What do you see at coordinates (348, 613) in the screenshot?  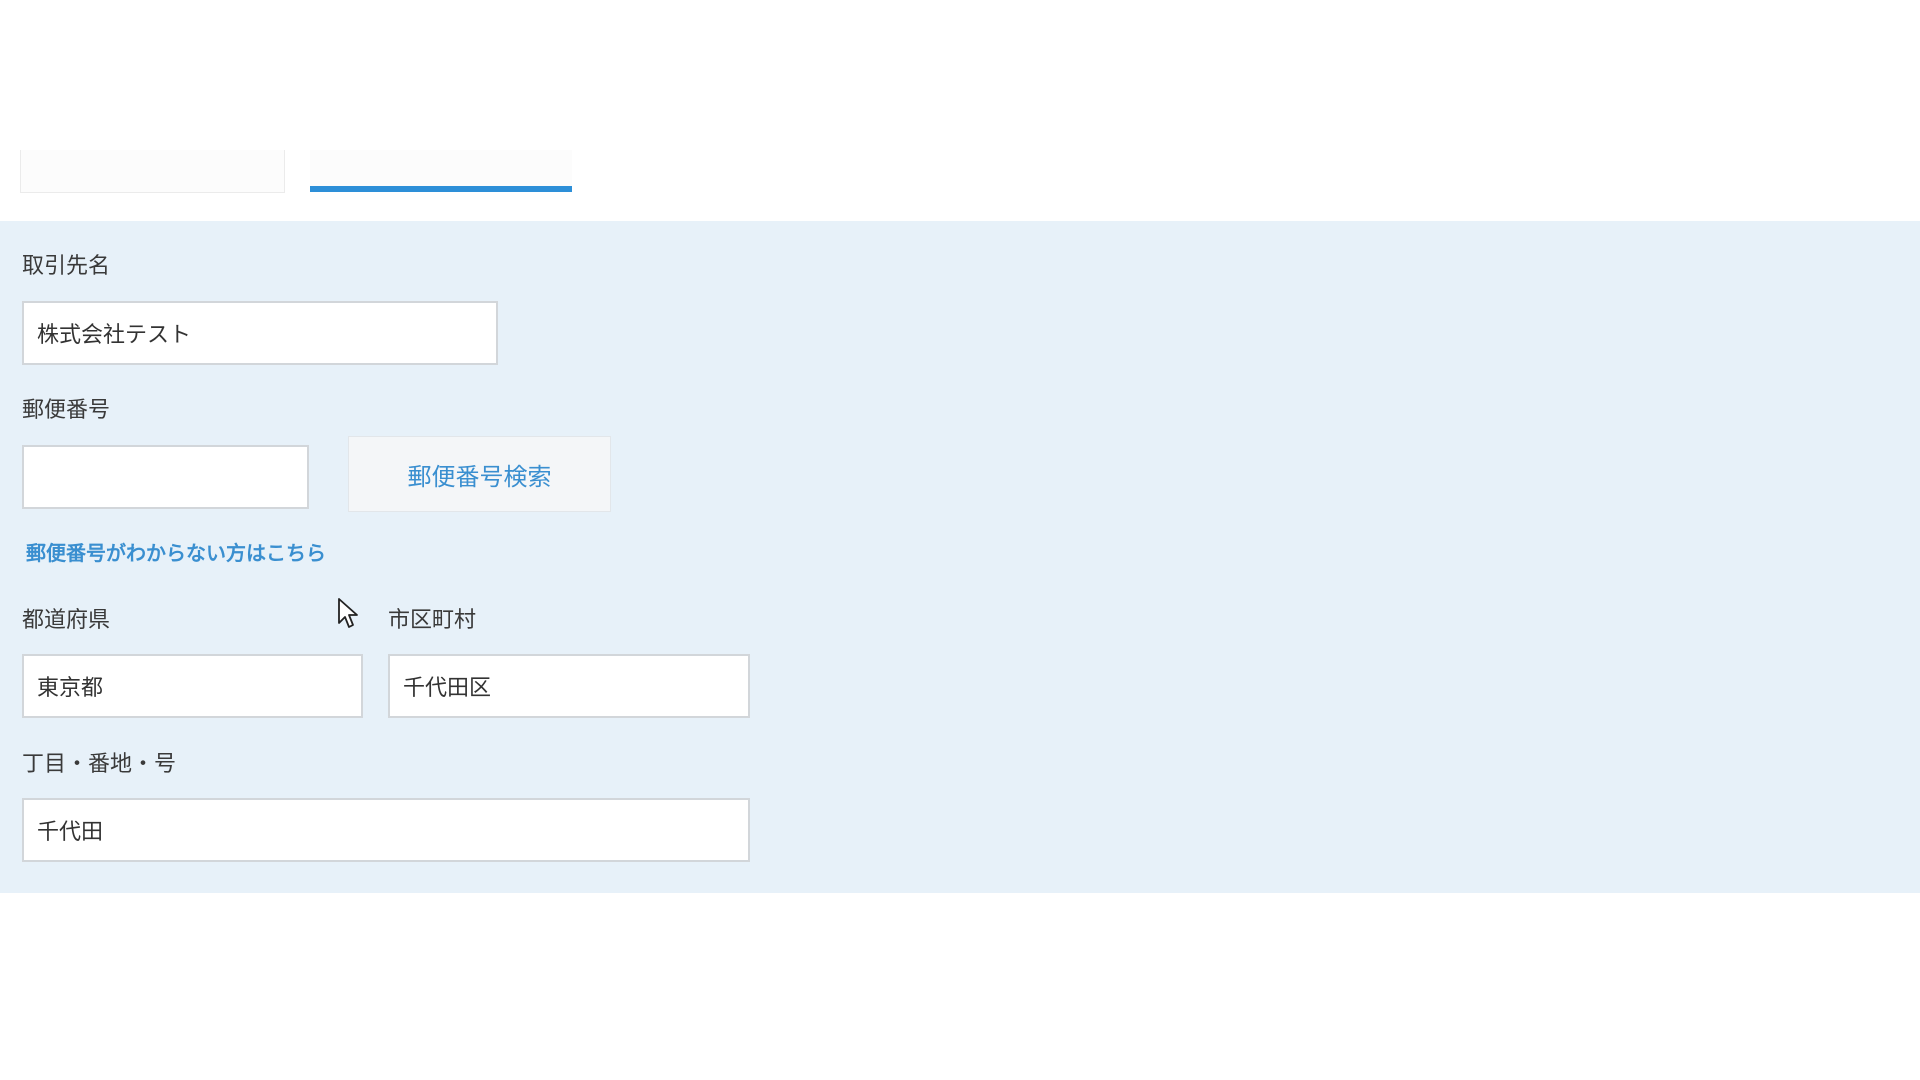 I see `mouse-pointer-icon` at bounding box center [348, 613].